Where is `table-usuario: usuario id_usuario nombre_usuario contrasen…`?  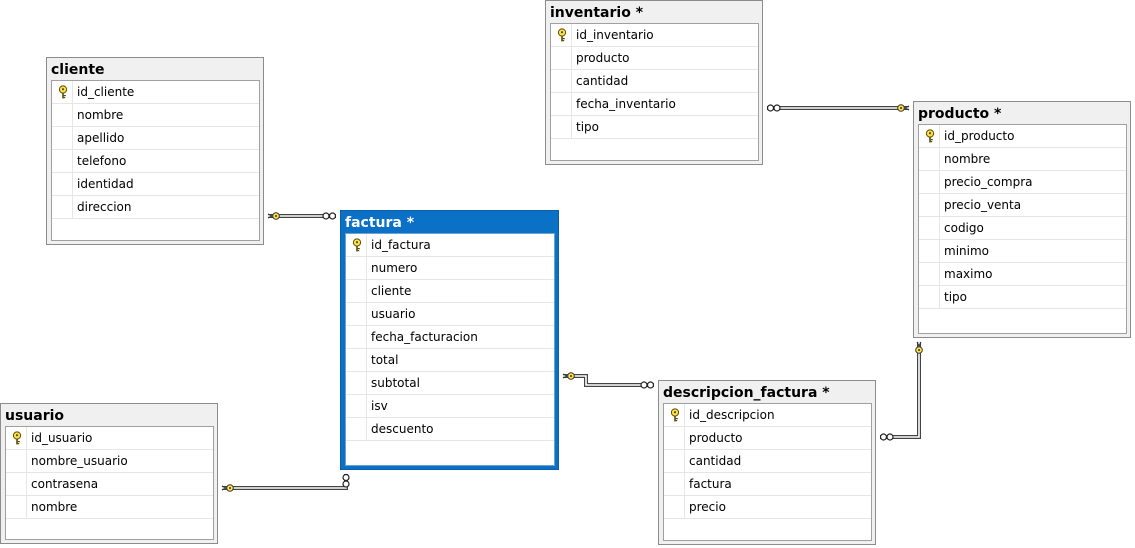 table-usuario: usuario id_usuario nombre_usuario contrasen… is located at coordinates (109, 473).